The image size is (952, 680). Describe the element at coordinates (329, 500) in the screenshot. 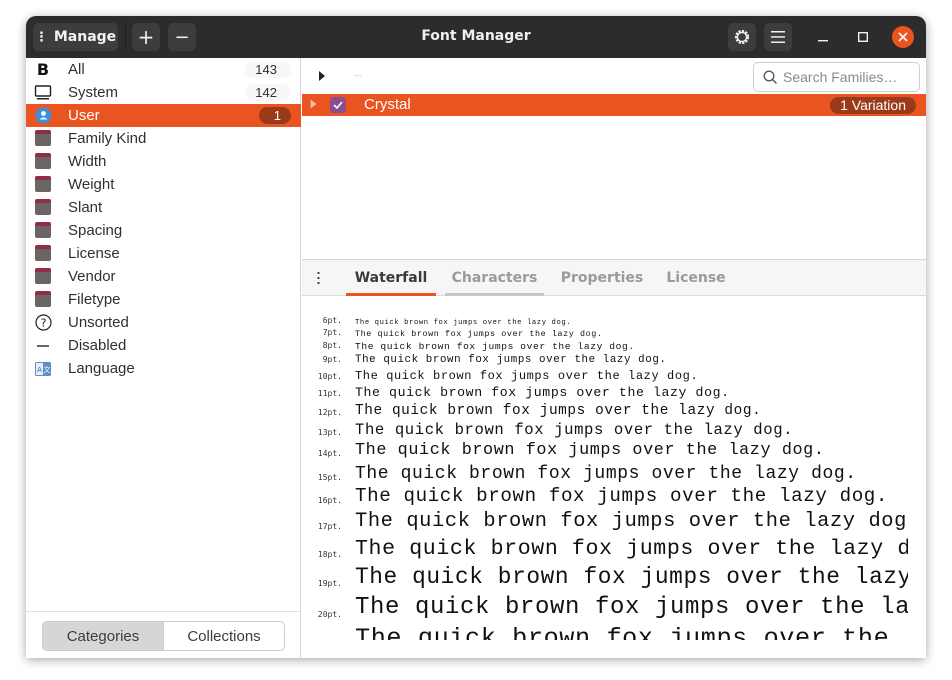

I see `point-size-label: 16pt.` at that location.